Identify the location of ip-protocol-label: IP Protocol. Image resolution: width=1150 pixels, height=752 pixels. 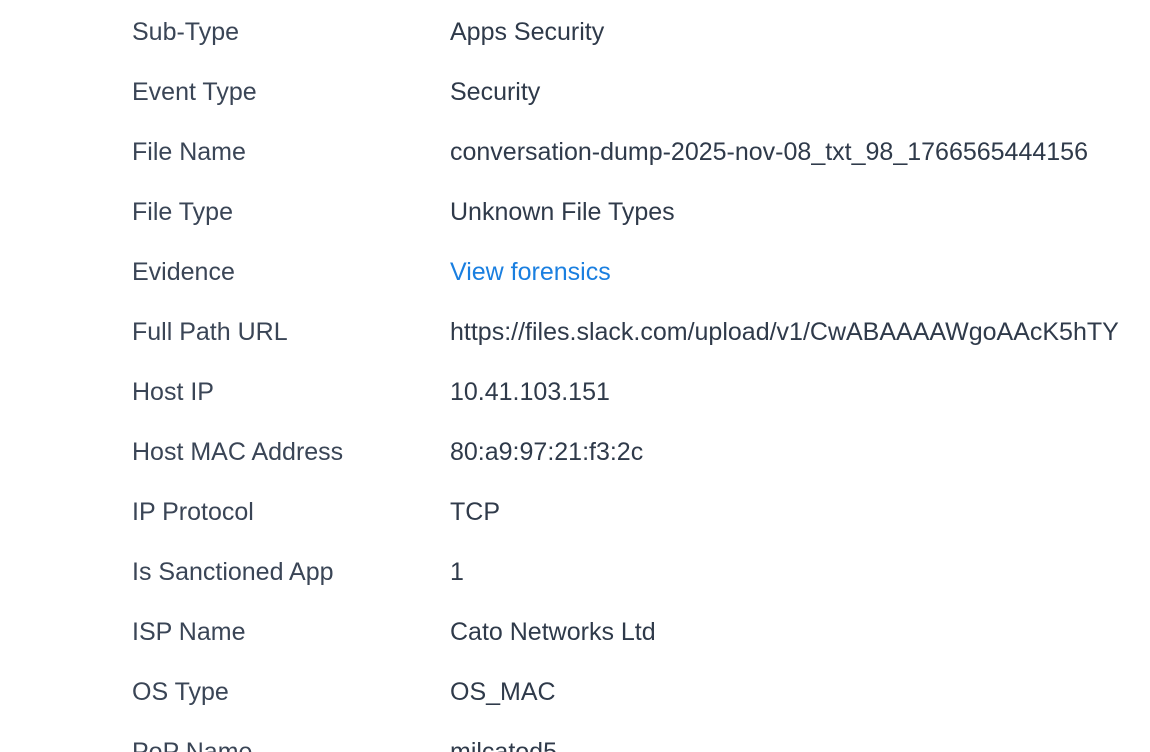
(193, 512).